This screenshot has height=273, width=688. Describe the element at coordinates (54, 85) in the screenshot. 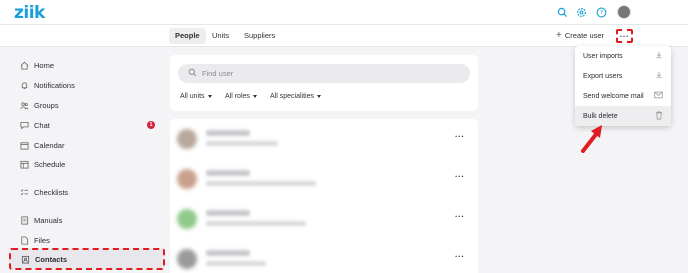

I see `sidebar-item-label: Notifications` at that location.